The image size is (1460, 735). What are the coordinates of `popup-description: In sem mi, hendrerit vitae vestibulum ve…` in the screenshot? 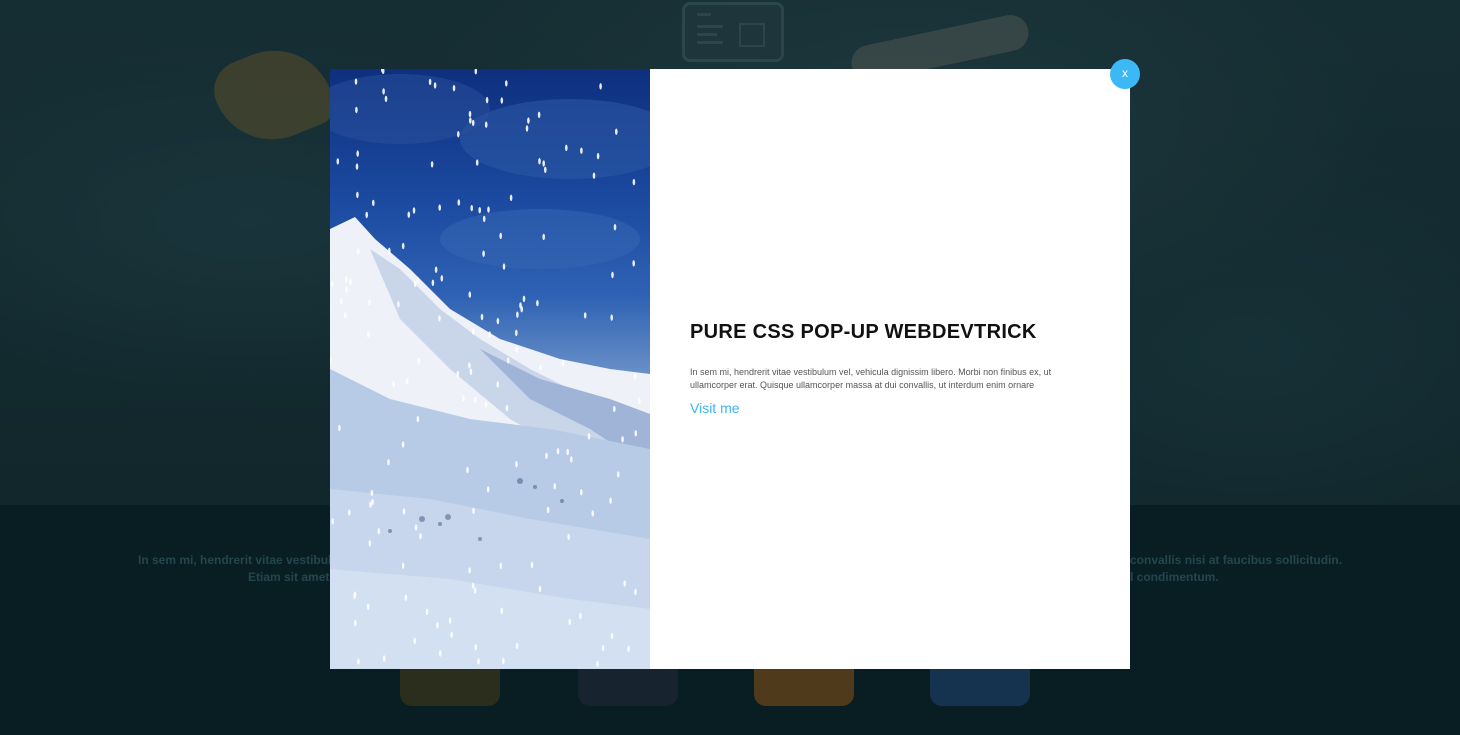 It's located at (871, 378).